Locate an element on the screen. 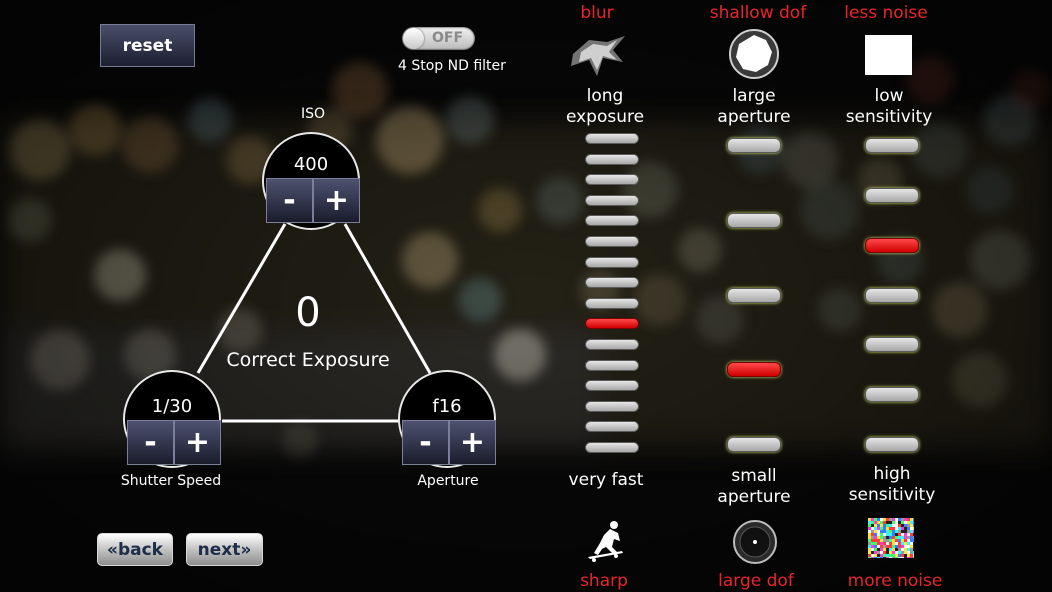  iso-top-effect: less noise is located at coordinates (886, 13).